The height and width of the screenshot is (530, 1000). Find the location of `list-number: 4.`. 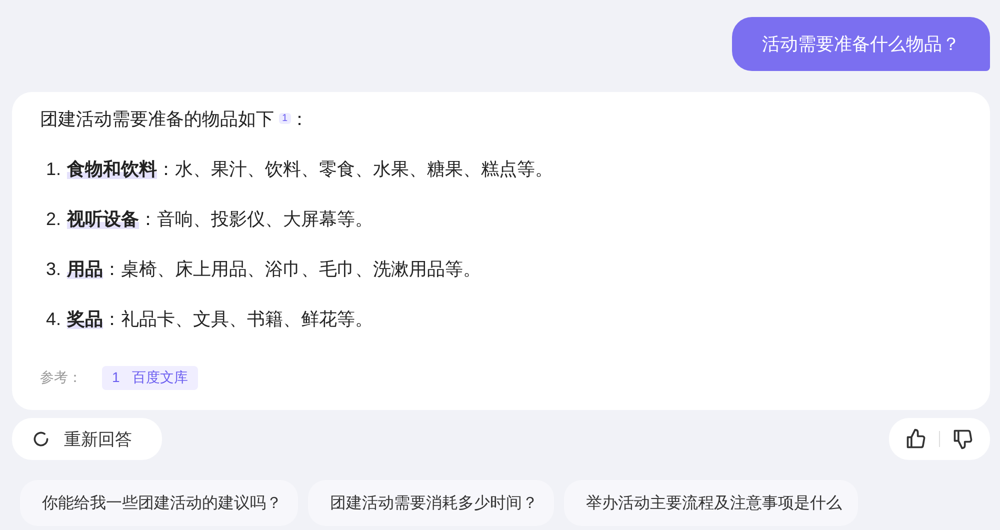

list-number: 4. is located at coordinates (54, 319).